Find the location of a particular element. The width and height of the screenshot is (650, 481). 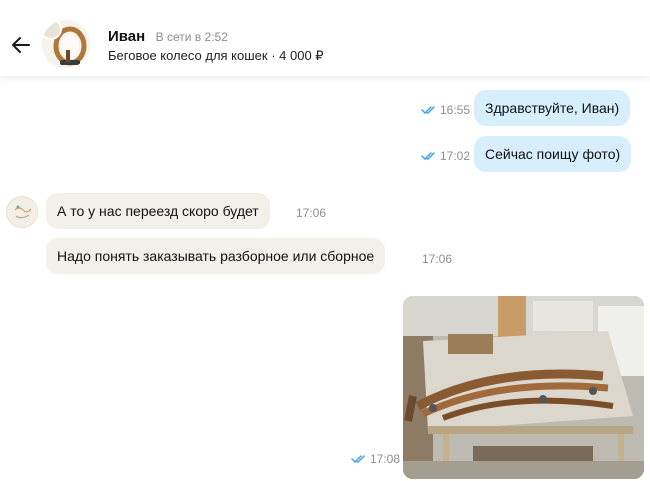

message-meta: 17:02 is located at coordinates (445, 156).